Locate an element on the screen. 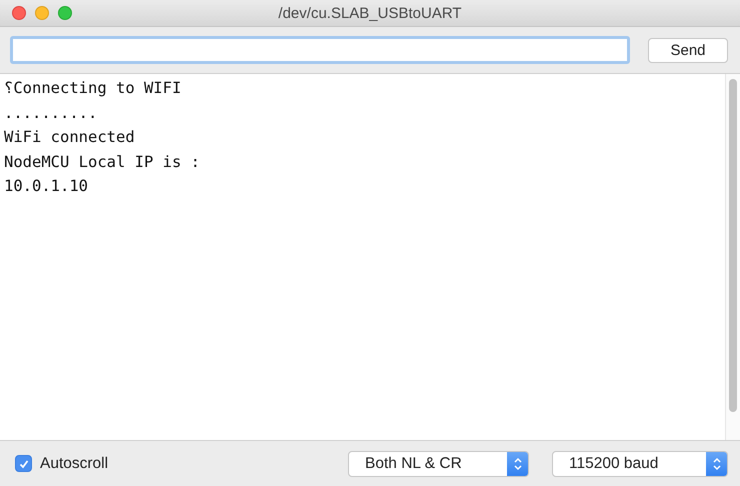 Image resolution: width=740 pixels, height=486 pixels. input-field is located at coordinates (320, 50).